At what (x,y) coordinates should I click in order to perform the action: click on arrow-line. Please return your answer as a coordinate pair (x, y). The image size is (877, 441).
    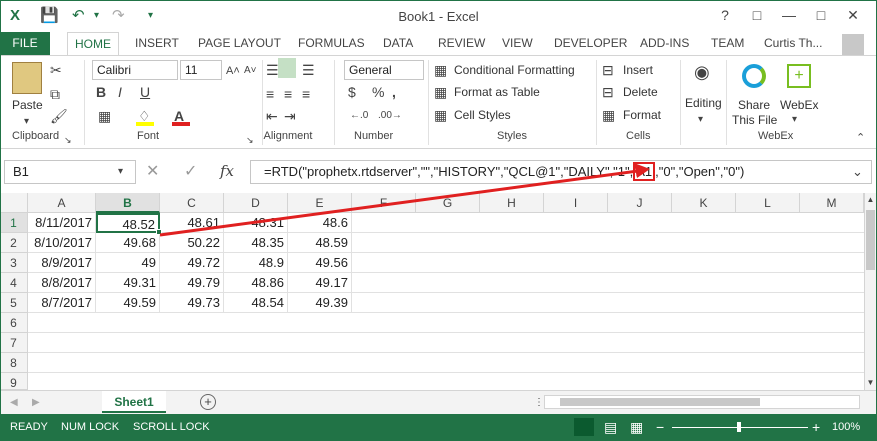
    Looking at the image, I should click on (399, 203).